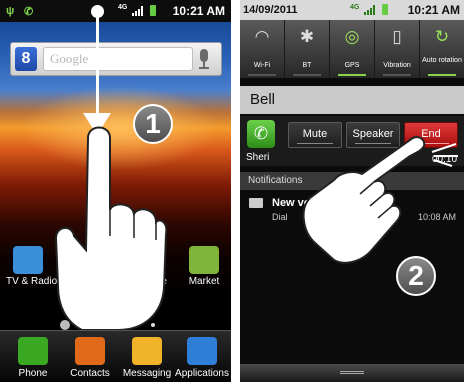  I want to click on notification-subtitle: Dial, so click(280, 217).